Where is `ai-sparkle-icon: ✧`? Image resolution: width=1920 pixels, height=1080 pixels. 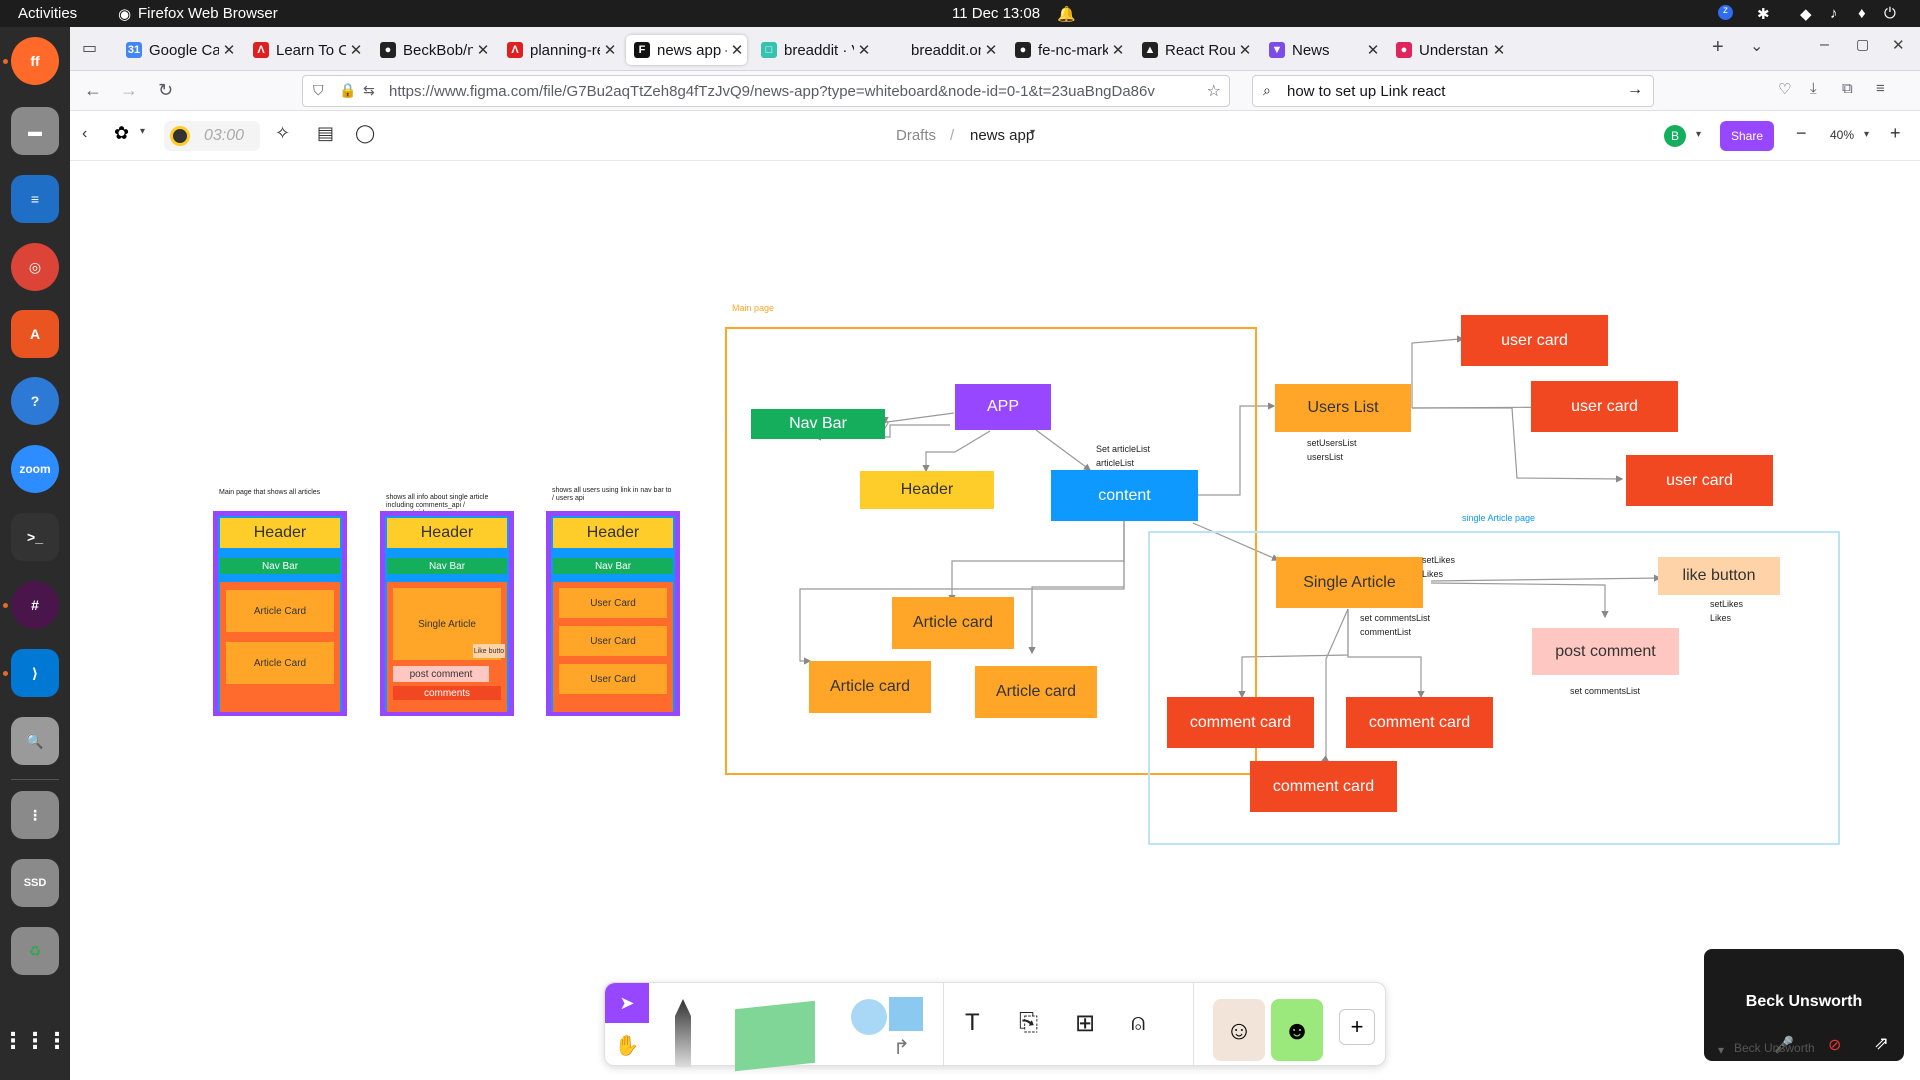 ai-sparkle-icon: ✧ is located at coordinates (282, 133).